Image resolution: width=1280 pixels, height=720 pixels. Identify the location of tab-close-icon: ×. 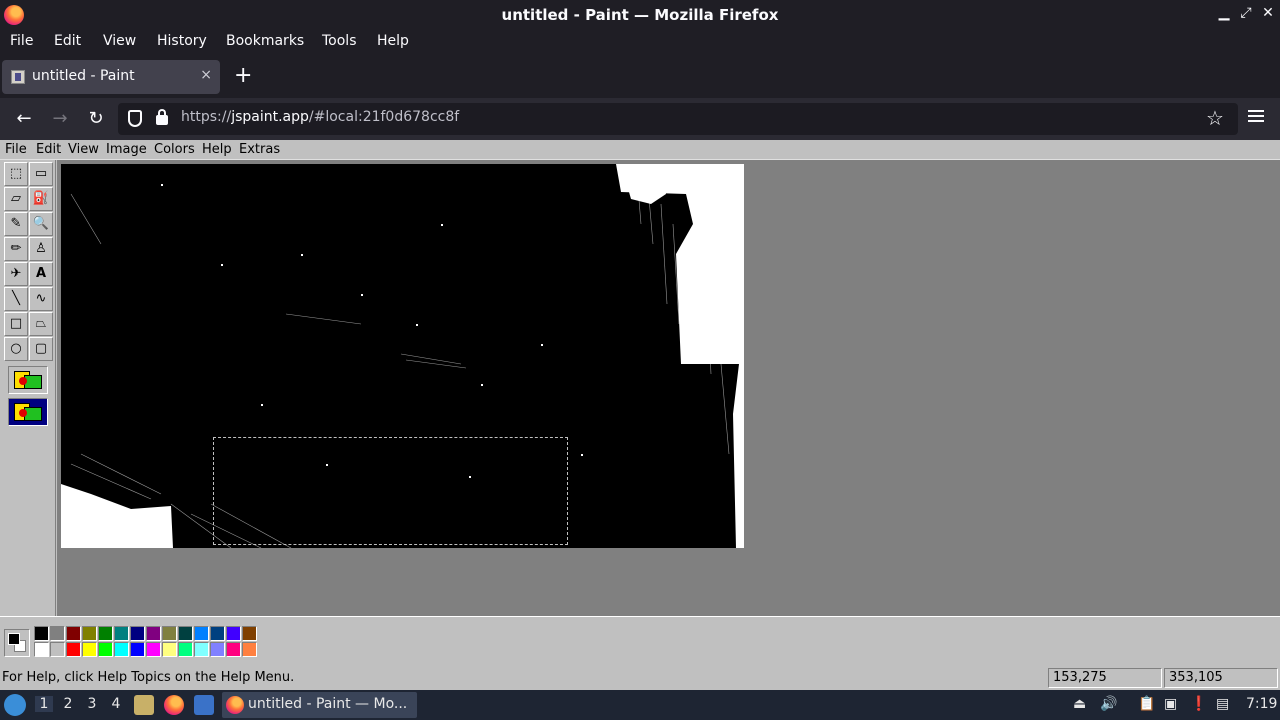
(206, 75).